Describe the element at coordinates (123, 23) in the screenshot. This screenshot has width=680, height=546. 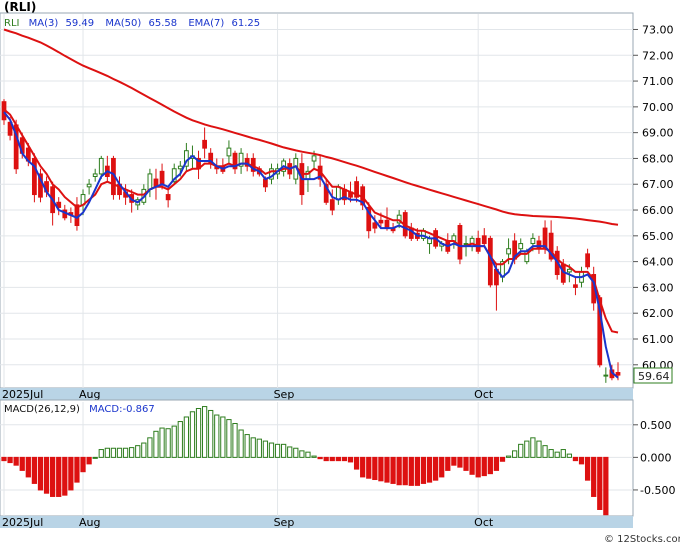
I see `legend-ma50-label: MA(50)` at that location.